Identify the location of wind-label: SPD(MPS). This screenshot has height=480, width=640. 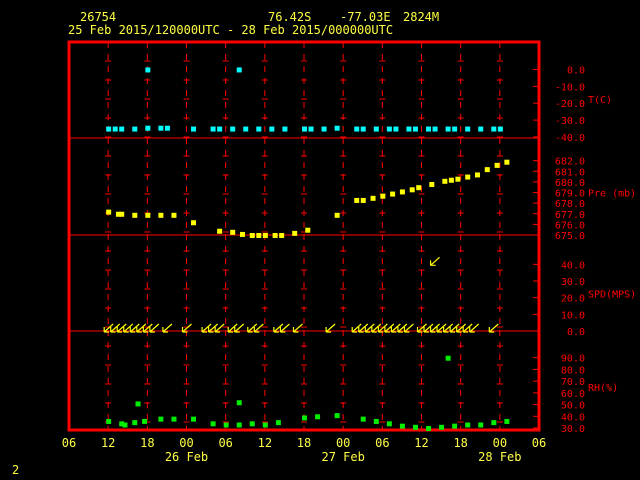
(612, 295).